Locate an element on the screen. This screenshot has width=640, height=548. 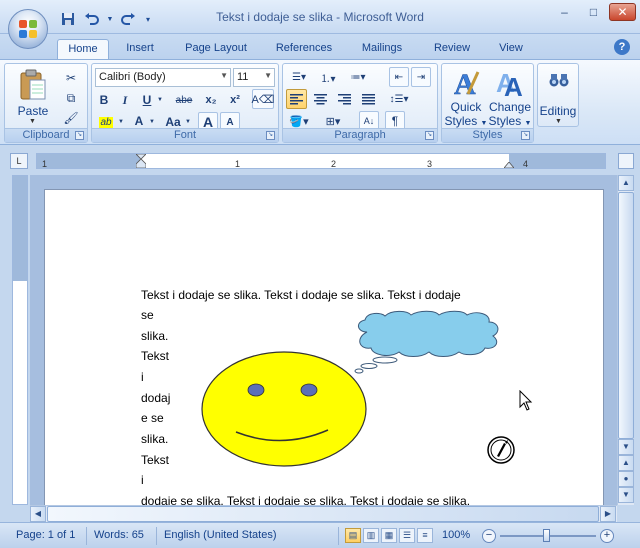
justify-icon is located at coordinates (368, 99).